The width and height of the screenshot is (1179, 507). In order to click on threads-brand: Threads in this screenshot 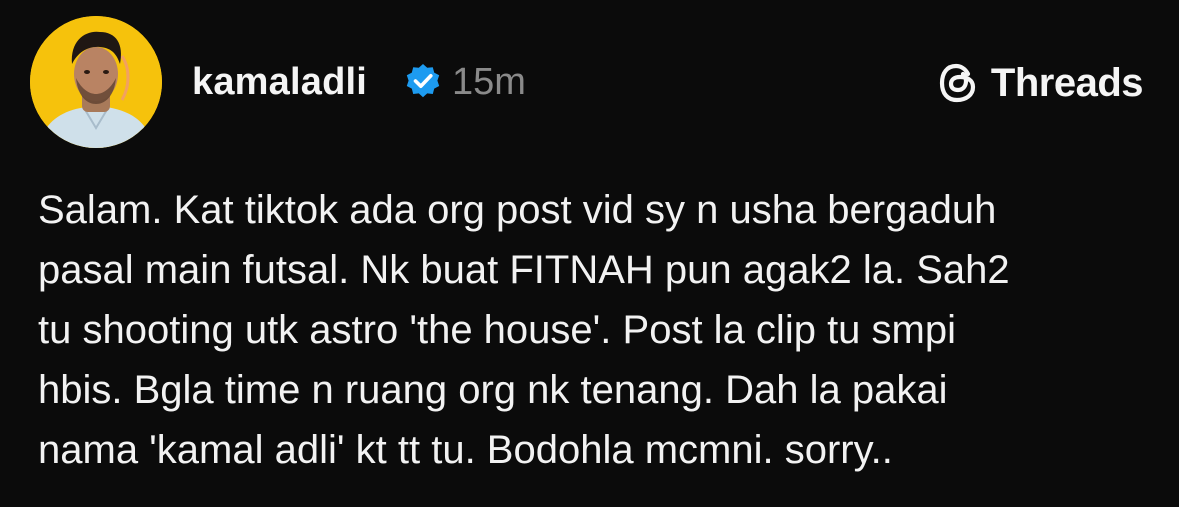, I will do `click(1039, 83)`.